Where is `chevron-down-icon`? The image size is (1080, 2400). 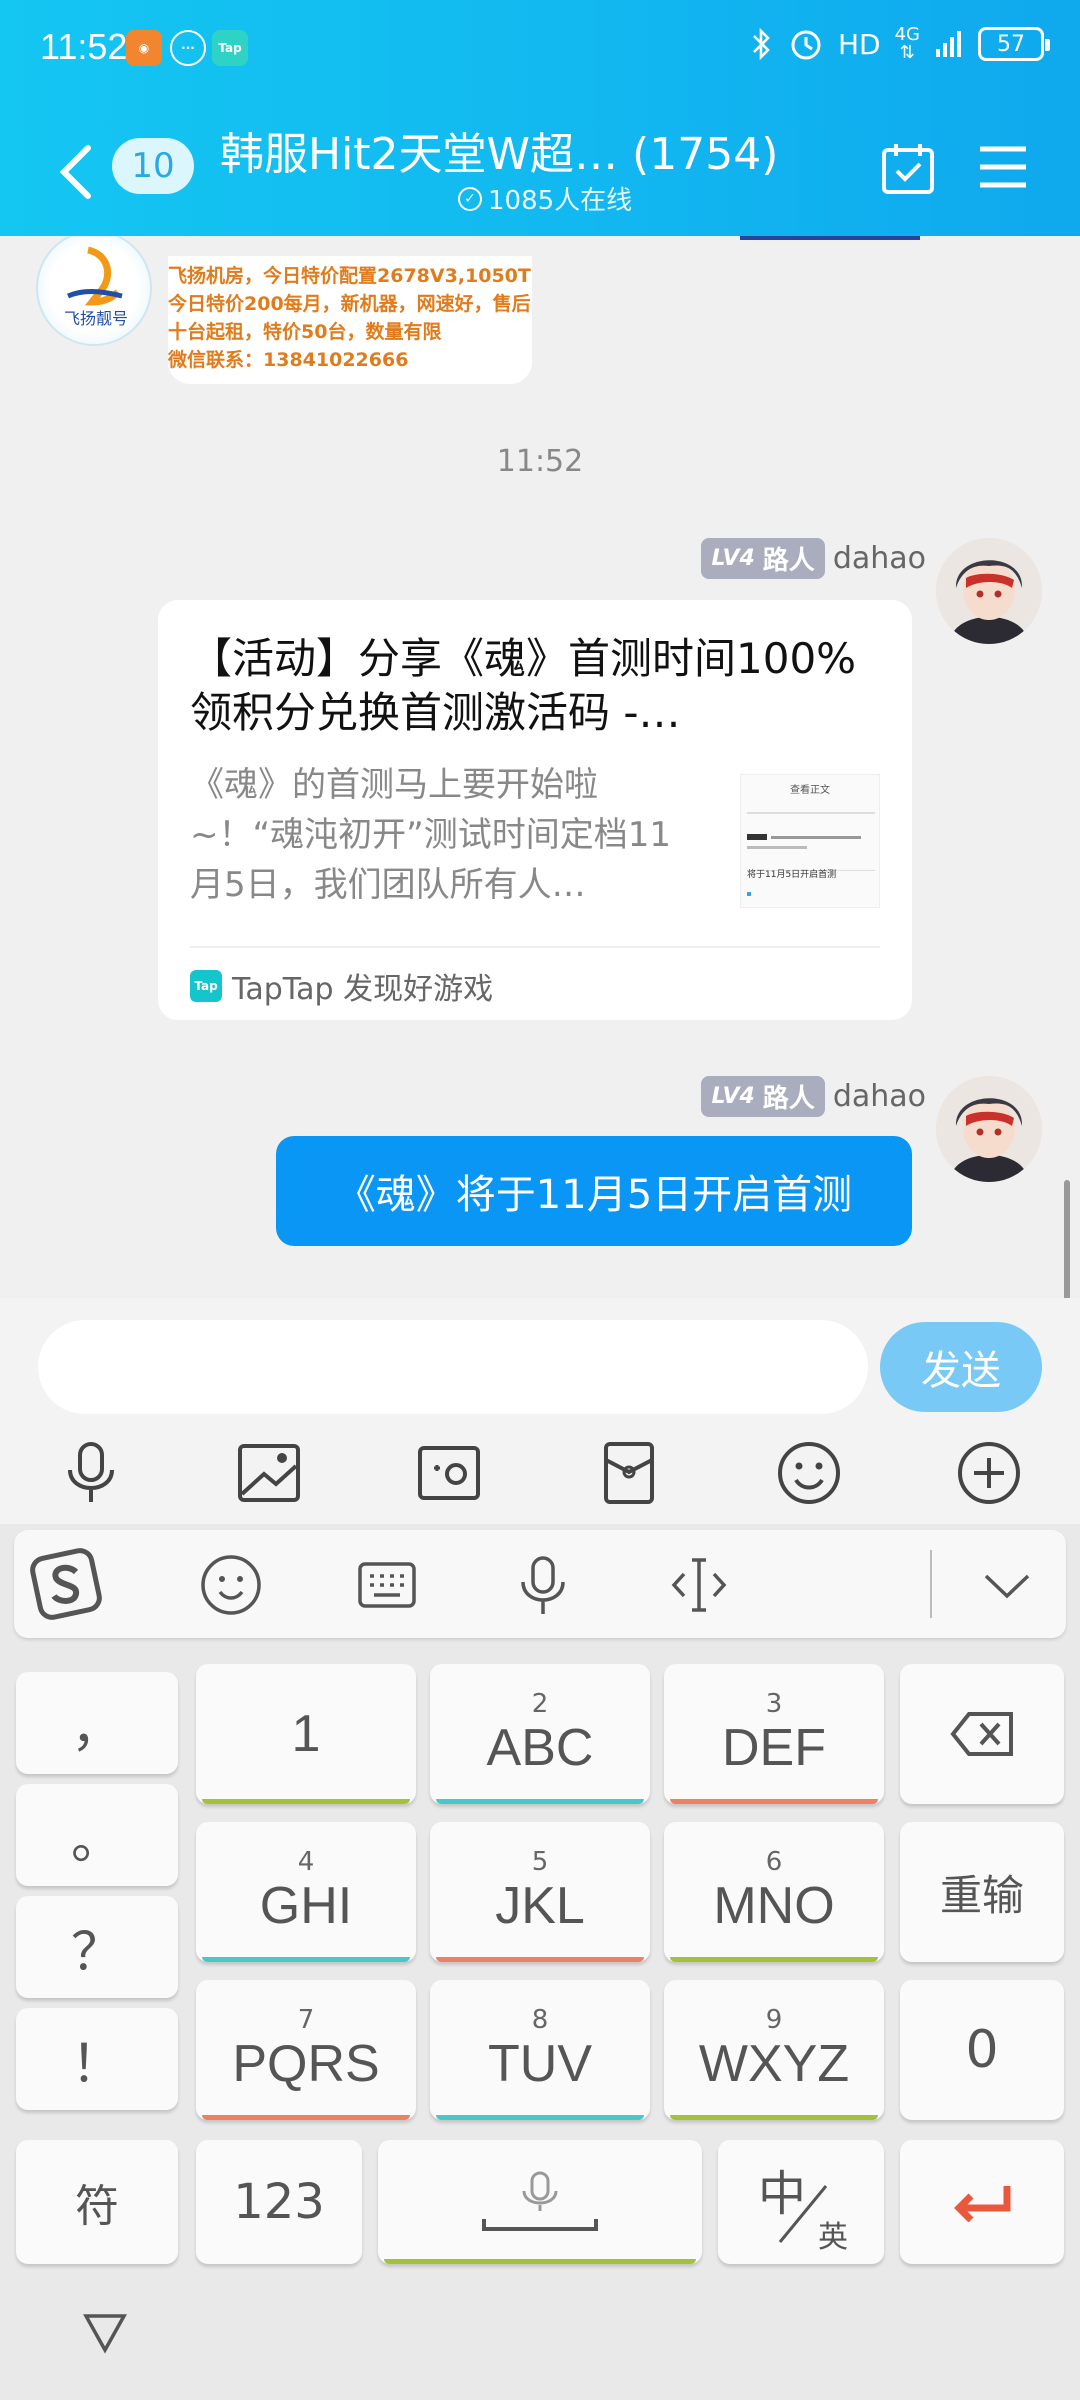 chevron-down-icon is located at coordinates (1007, 1585).